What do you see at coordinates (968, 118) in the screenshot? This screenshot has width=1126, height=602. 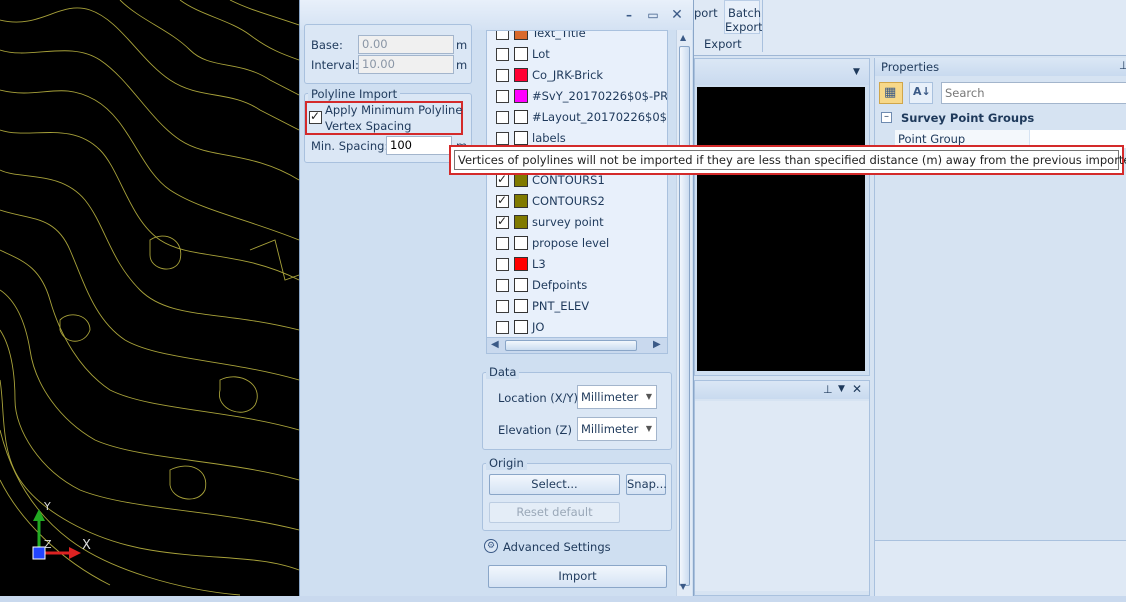 I see `category-title: Survey Point Groups` at bounding box center [968, 118].